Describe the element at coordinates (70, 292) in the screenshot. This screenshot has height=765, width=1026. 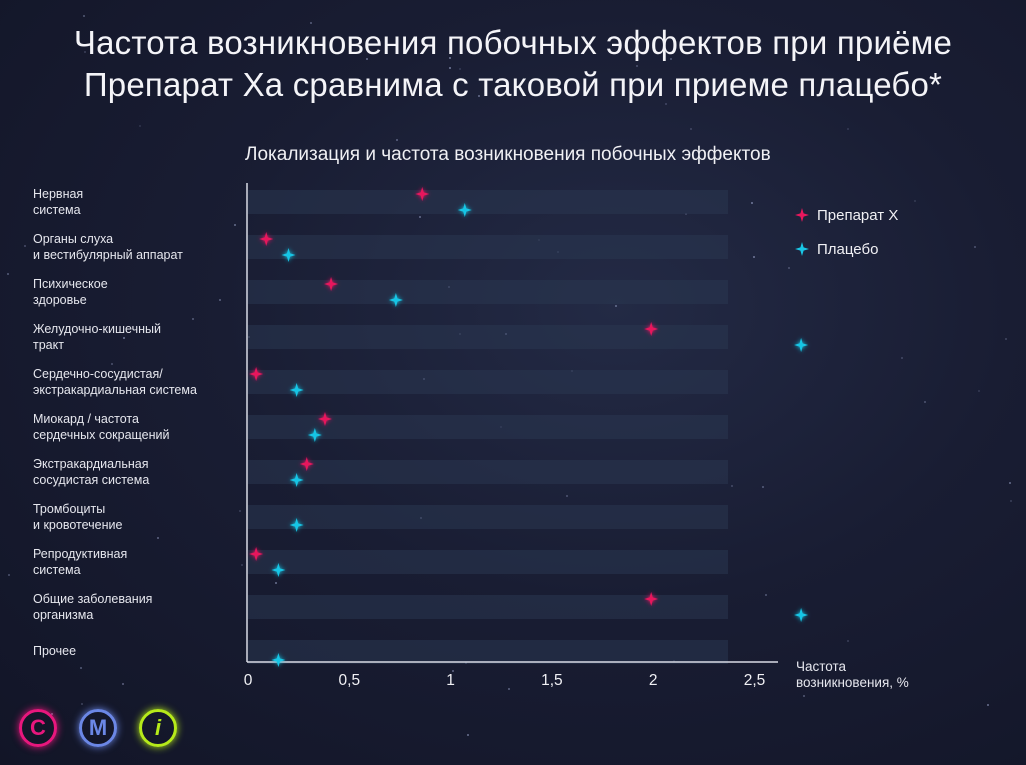
I see `category-label: Психическое здоровье` at that location.